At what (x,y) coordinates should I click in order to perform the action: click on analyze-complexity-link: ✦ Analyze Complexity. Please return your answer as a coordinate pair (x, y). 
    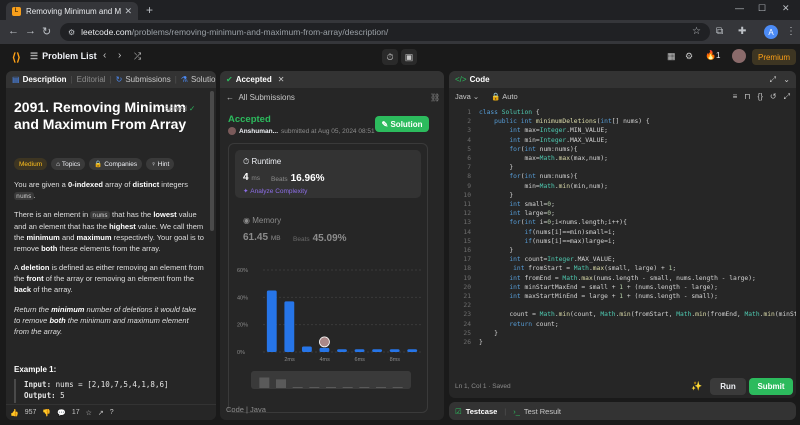
    Looking at the image, I should click on (275, 191).